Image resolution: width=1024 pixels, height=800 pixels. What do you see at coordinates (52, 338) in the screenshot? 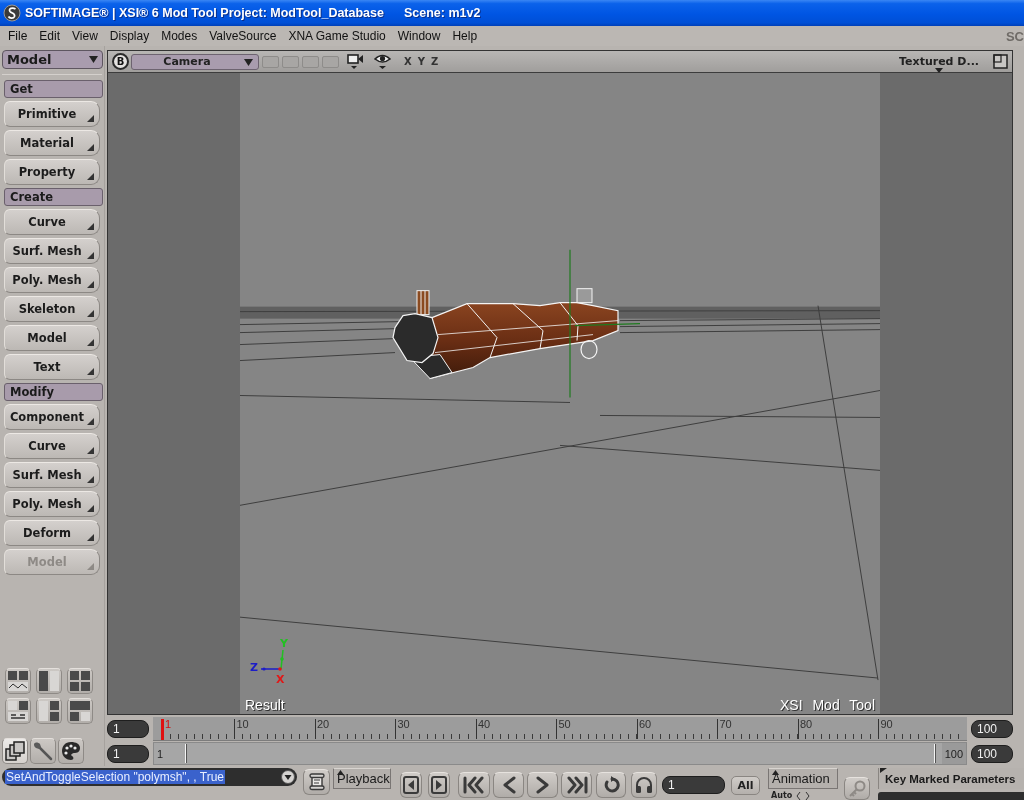
I see `tool-button: Model` at bounding box center [52, 338].